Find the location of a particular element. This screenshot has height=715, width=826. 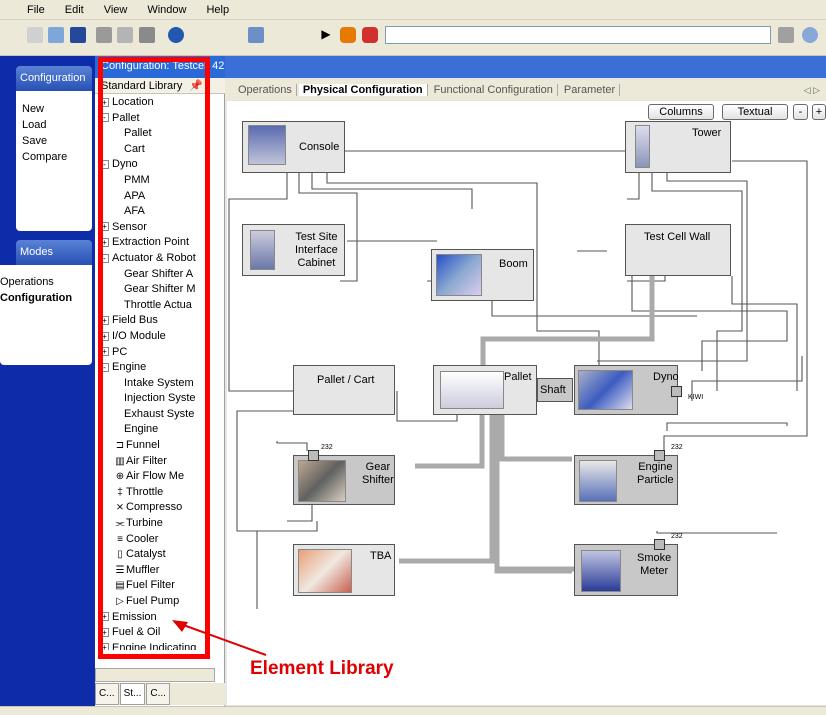

library-tree-item: ≡ Cooler is located at coordinates (154, 540).